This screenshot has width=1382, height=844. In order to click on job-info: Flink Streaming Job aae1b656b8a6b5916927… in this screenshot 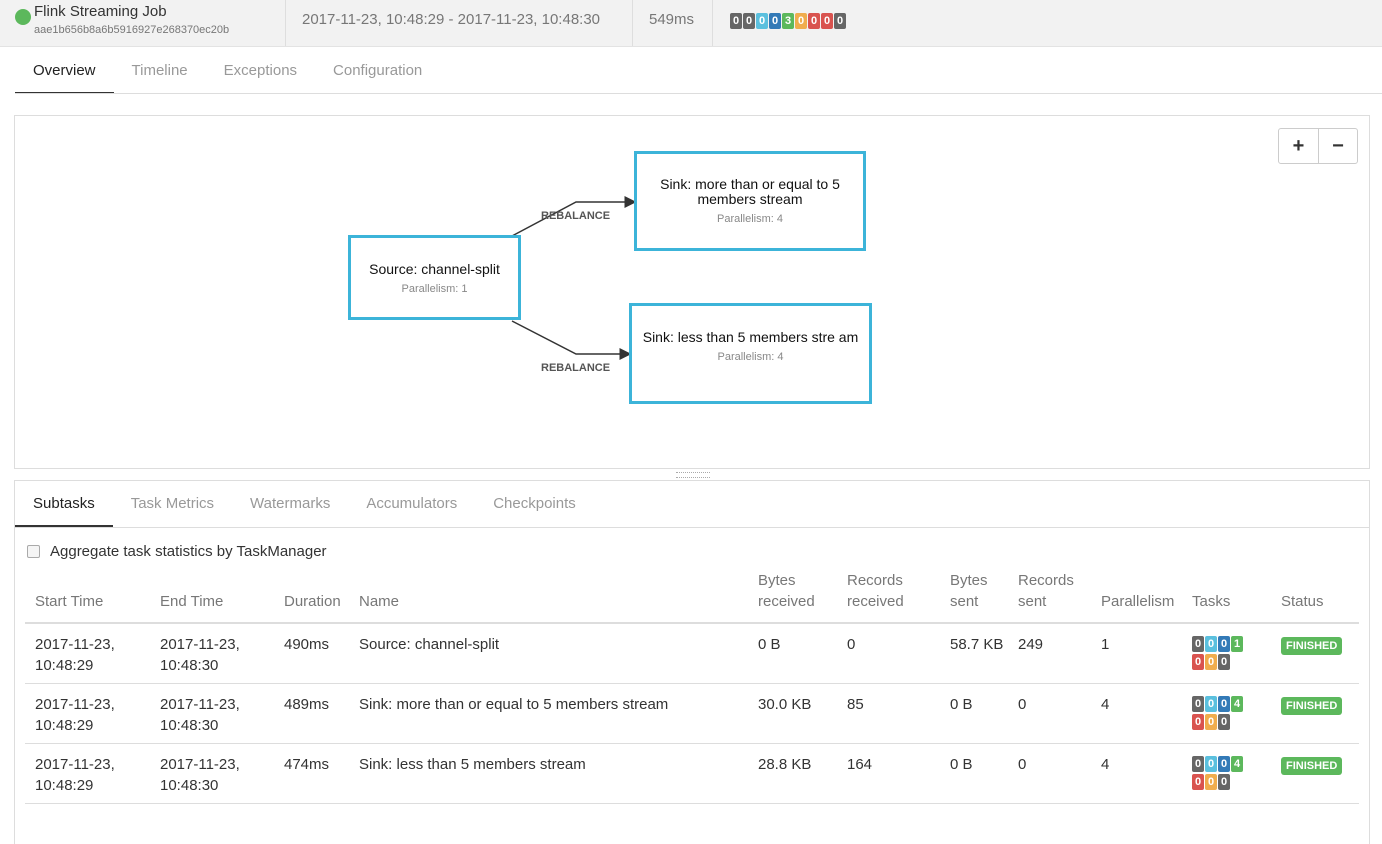, I will do `click(143, 23)`.